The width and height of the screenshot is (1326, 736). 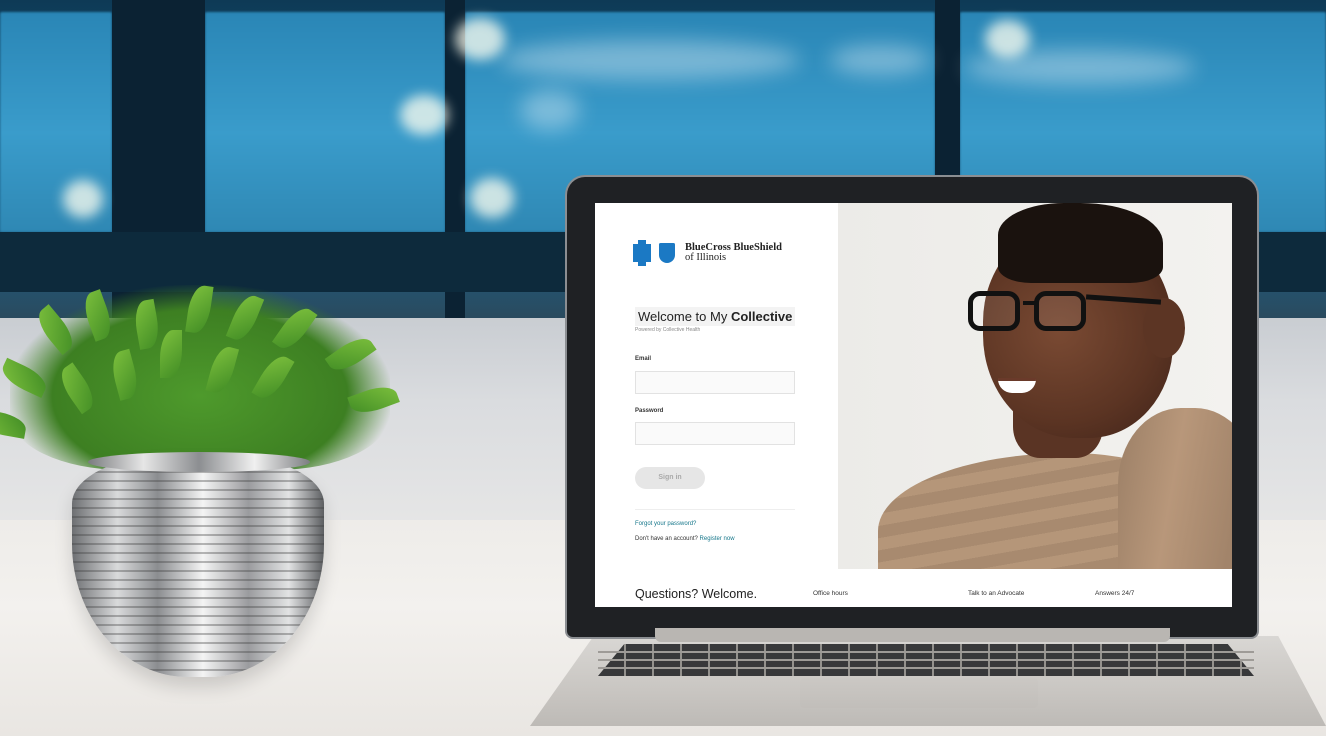 I want to click on powered-by: Powered by Collective Health, so click(x=668, y=330).